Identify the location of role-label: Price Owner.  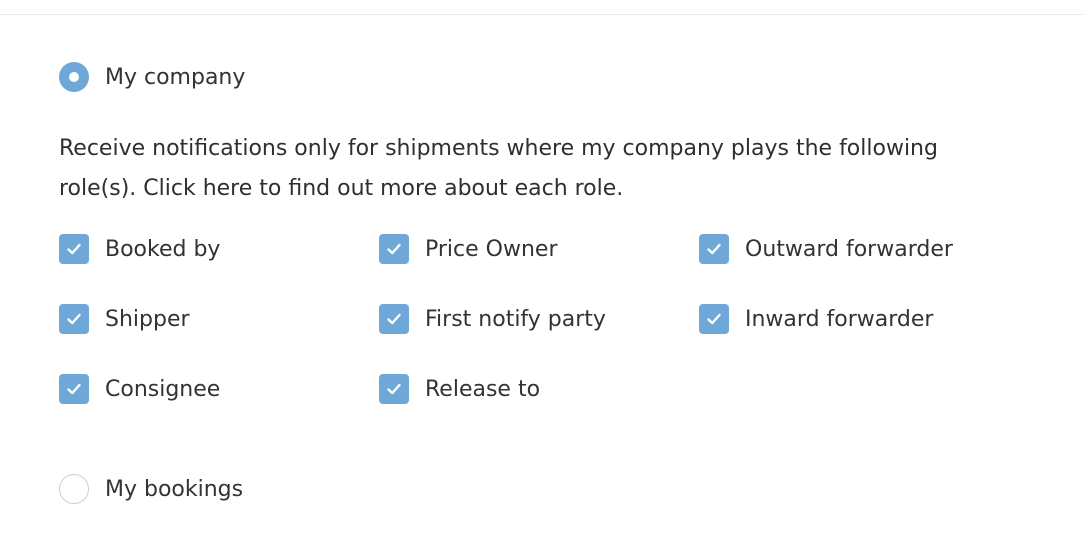
(491, 249).